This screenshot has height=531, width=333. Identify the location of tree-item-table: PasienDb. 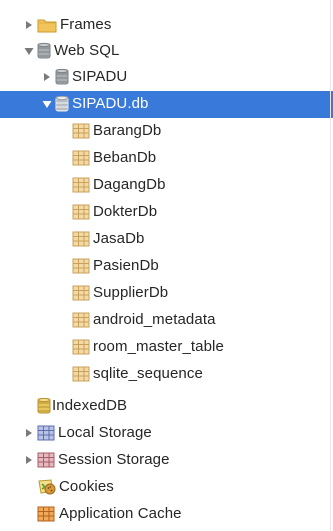
(166, 266).